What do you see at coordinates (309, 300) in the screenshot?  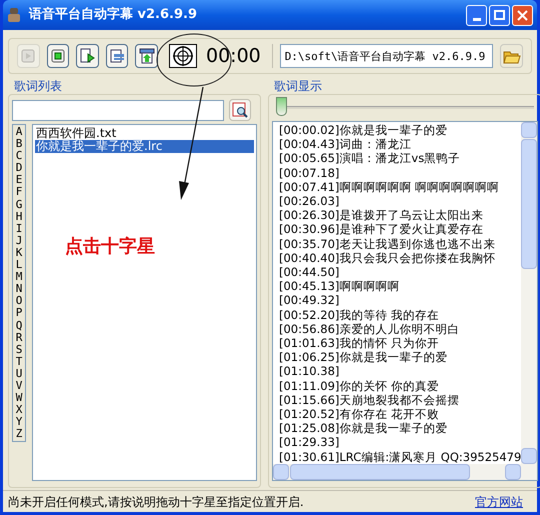 I see `lyric-line: [00:49.32]` at bounding box center [309, 300].